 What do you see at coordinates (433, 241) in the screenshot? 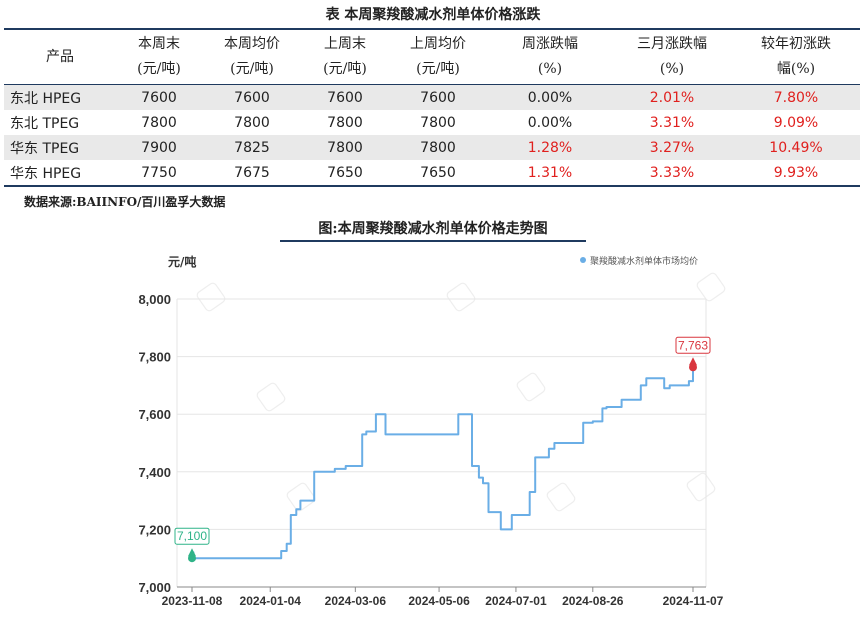
I see `chart-title-underline` at bounding box center [433, 241].